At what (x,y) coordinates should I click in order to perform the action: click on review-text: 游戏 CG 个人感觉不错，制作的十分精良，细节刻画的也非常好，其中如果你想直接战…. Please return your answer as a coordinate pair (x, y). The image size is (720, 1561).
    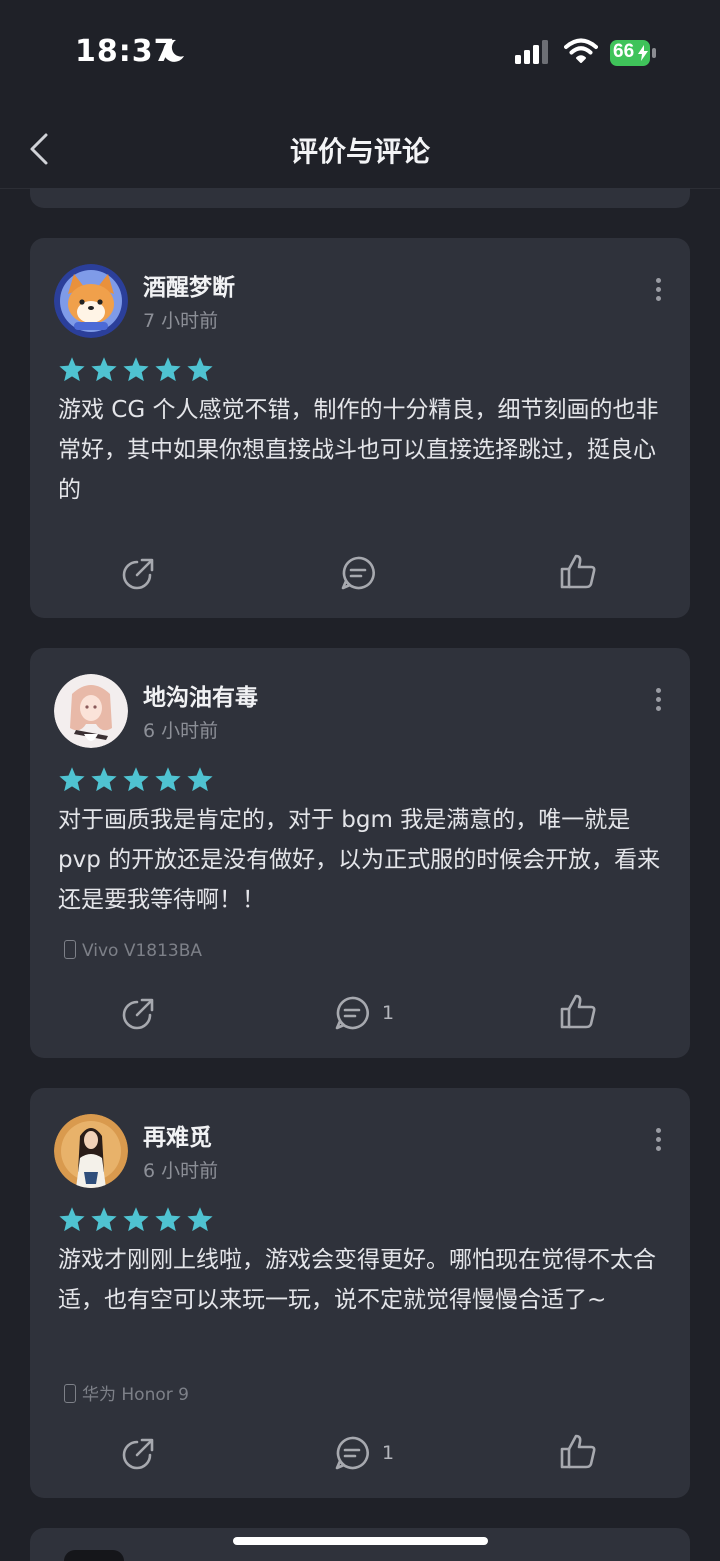
    Looking at the image, I should click on (358, 450).